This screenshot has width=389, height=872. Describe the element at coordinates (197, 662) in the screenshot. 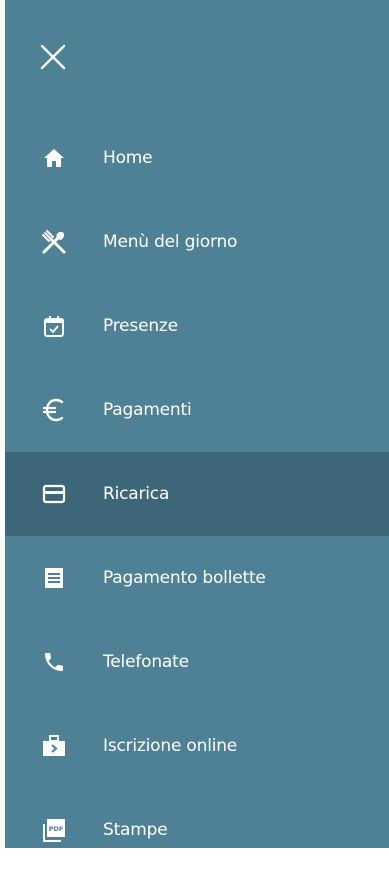

I see `sidebar-item-telefonate: Telefonate` at that location.